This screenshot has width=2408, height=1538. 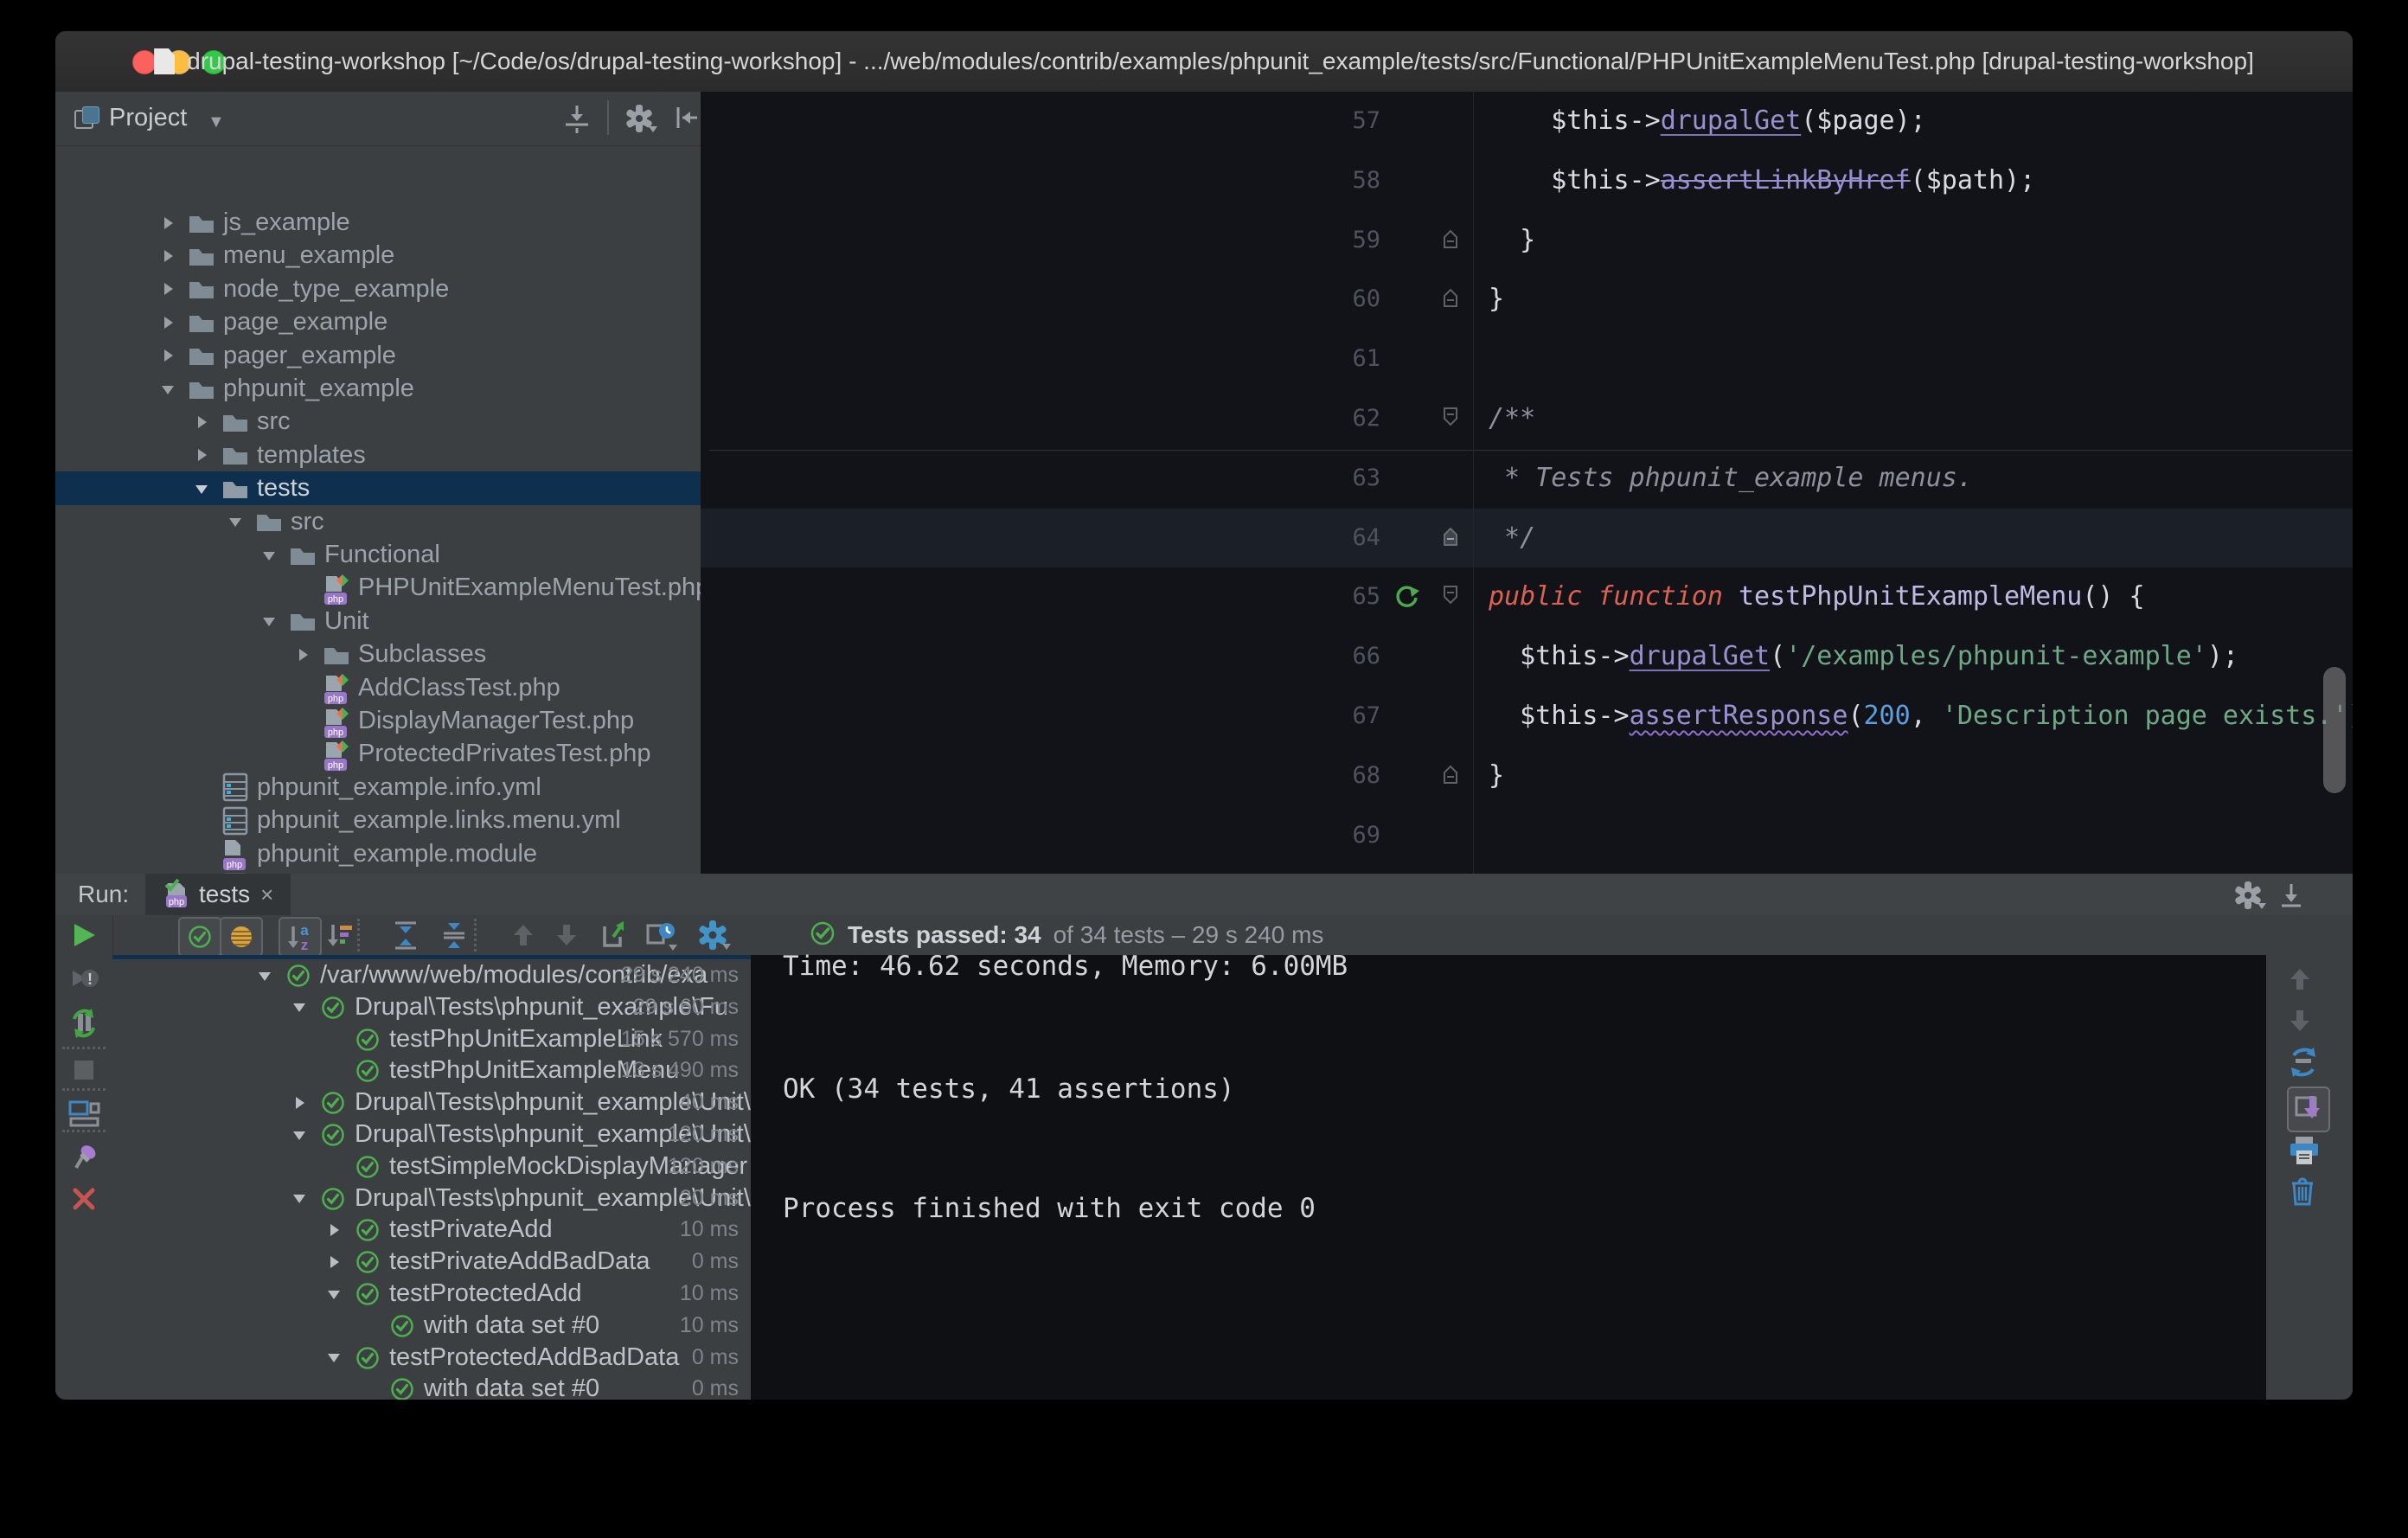 I want to click on project-tree-row: pager_example, so click(x=378, y=356).